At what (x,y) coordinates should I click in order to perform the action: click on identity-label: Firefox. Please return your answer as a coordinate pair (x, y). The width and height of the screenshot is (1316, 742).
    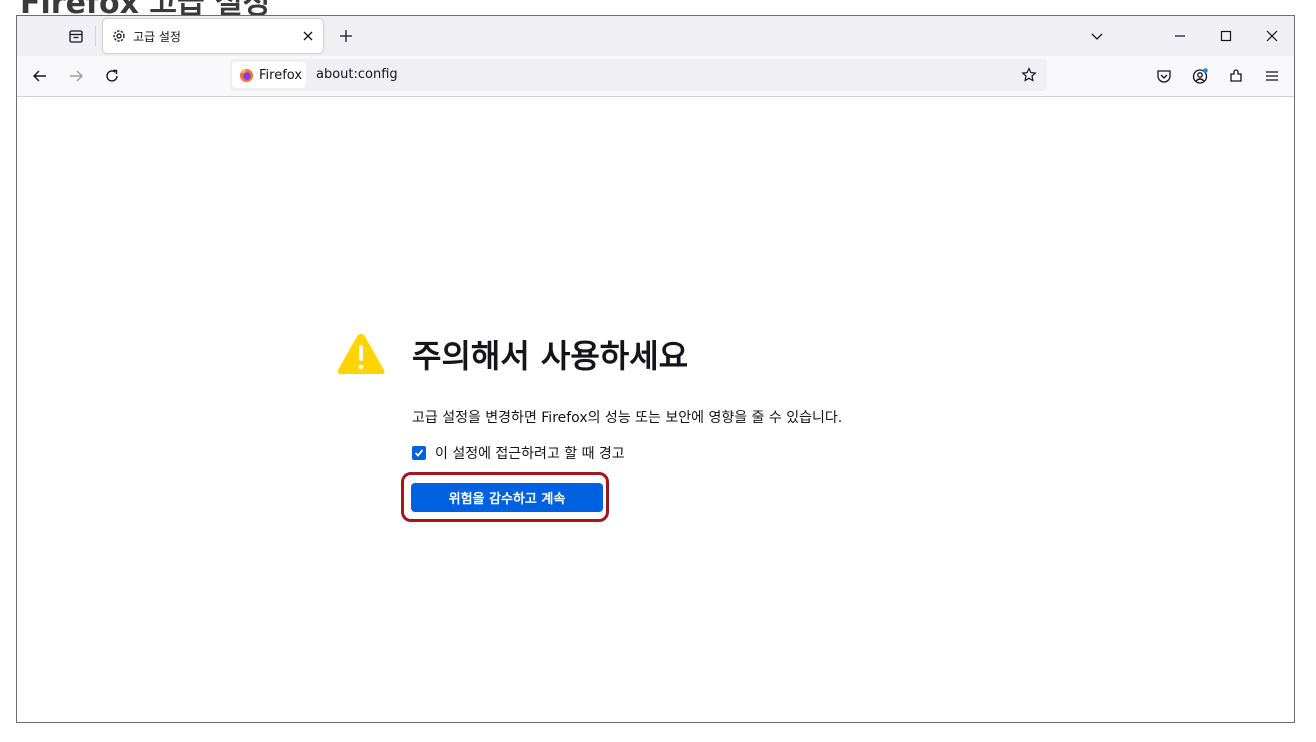
    Looking at the image, I should click on (281, 75).